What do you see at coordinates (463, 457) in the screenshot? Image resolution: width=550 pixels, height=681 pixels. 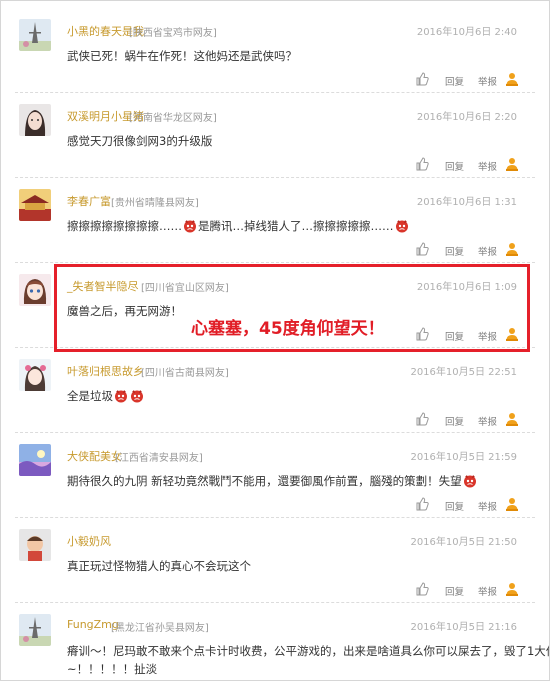 I see `comment-time: 2016年10月5日 21:59` at bounding box center [463, 457].